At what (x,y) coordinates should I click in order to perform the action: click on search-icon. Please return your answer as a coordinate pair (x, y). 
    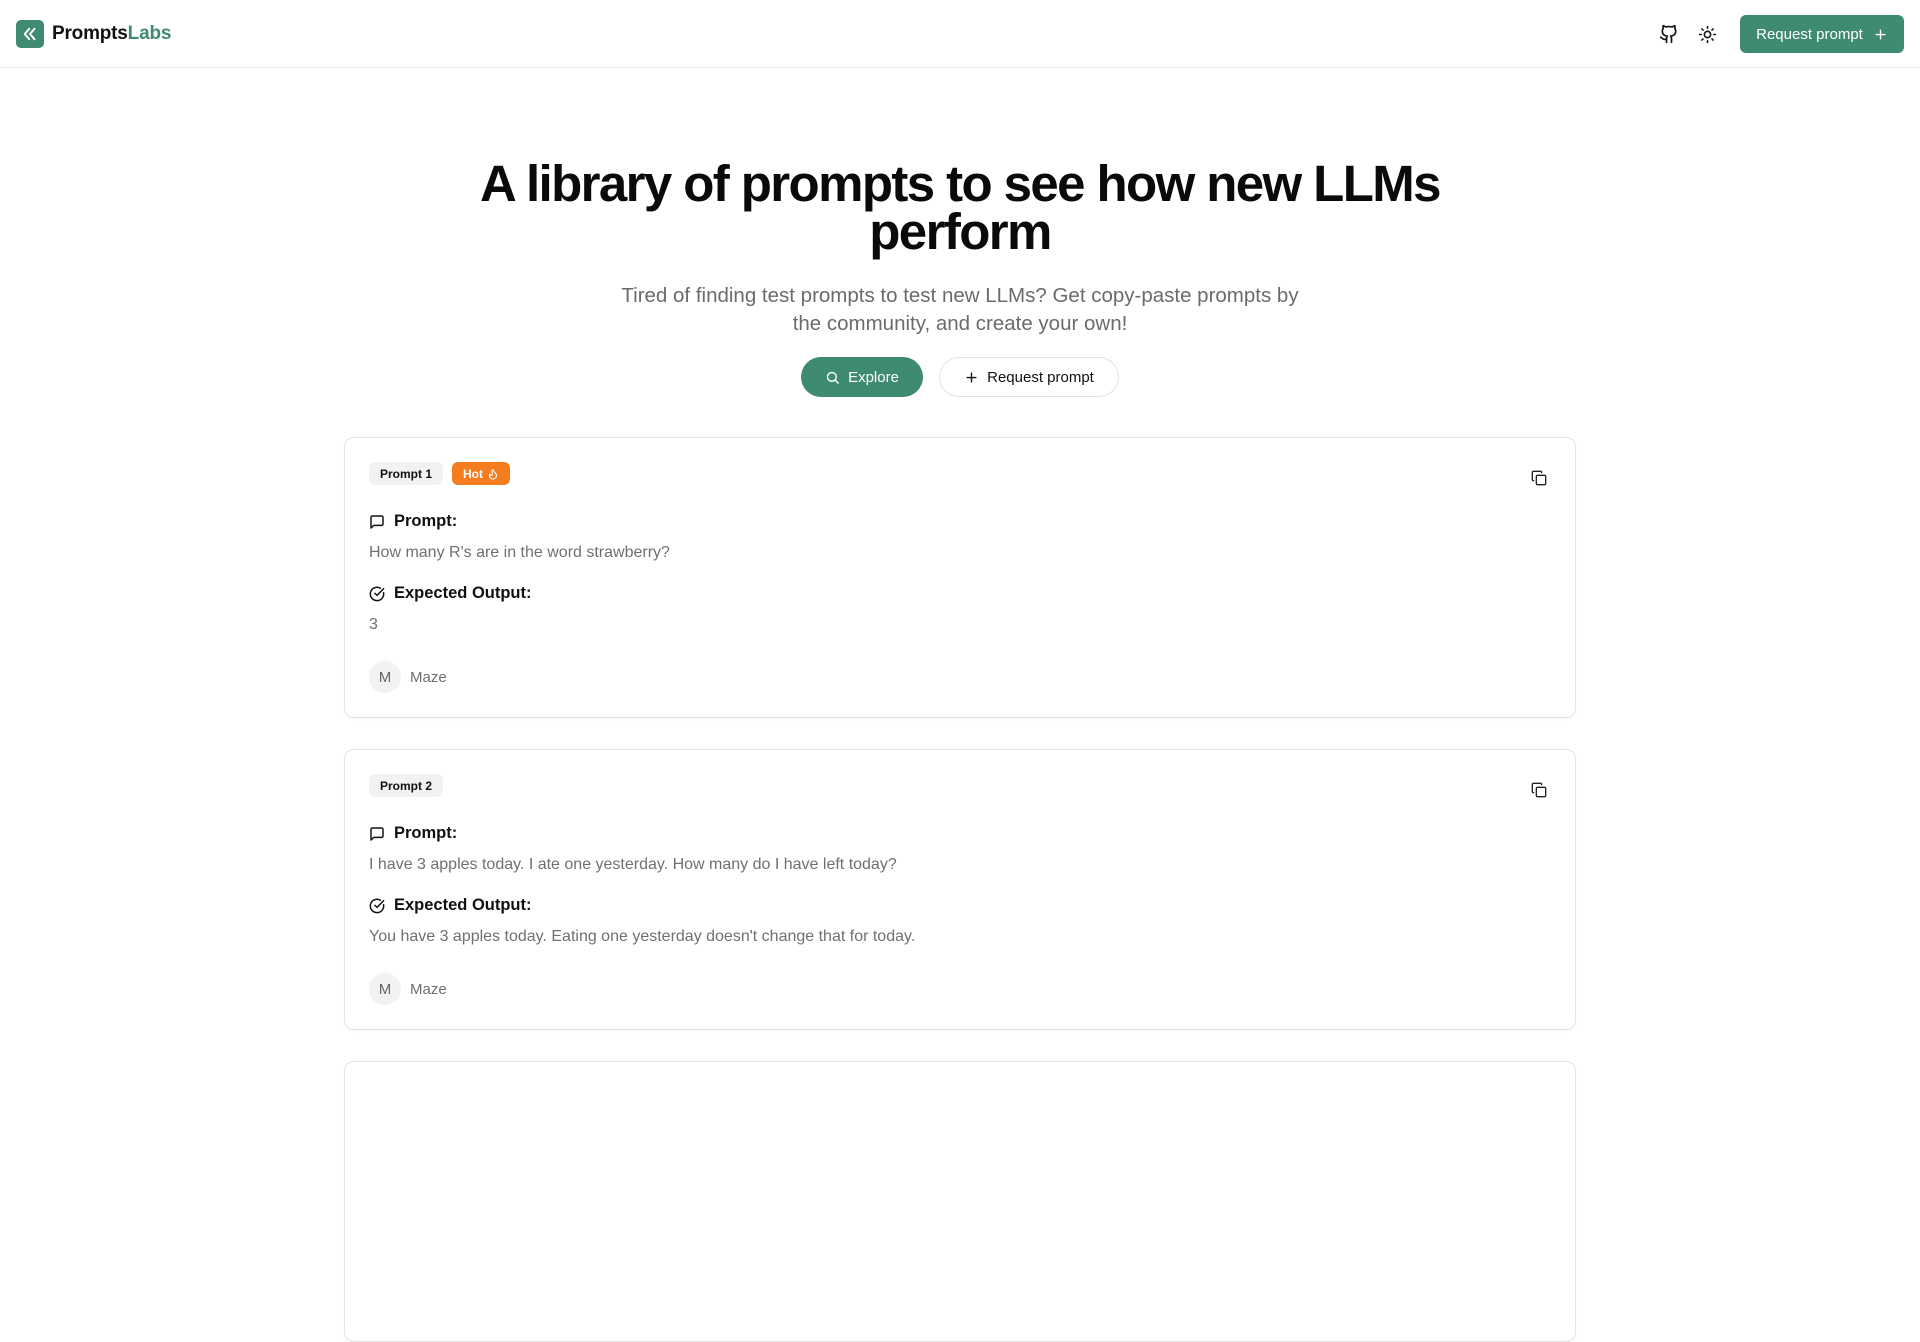
    Looking at the image, I should click on (832, 377).